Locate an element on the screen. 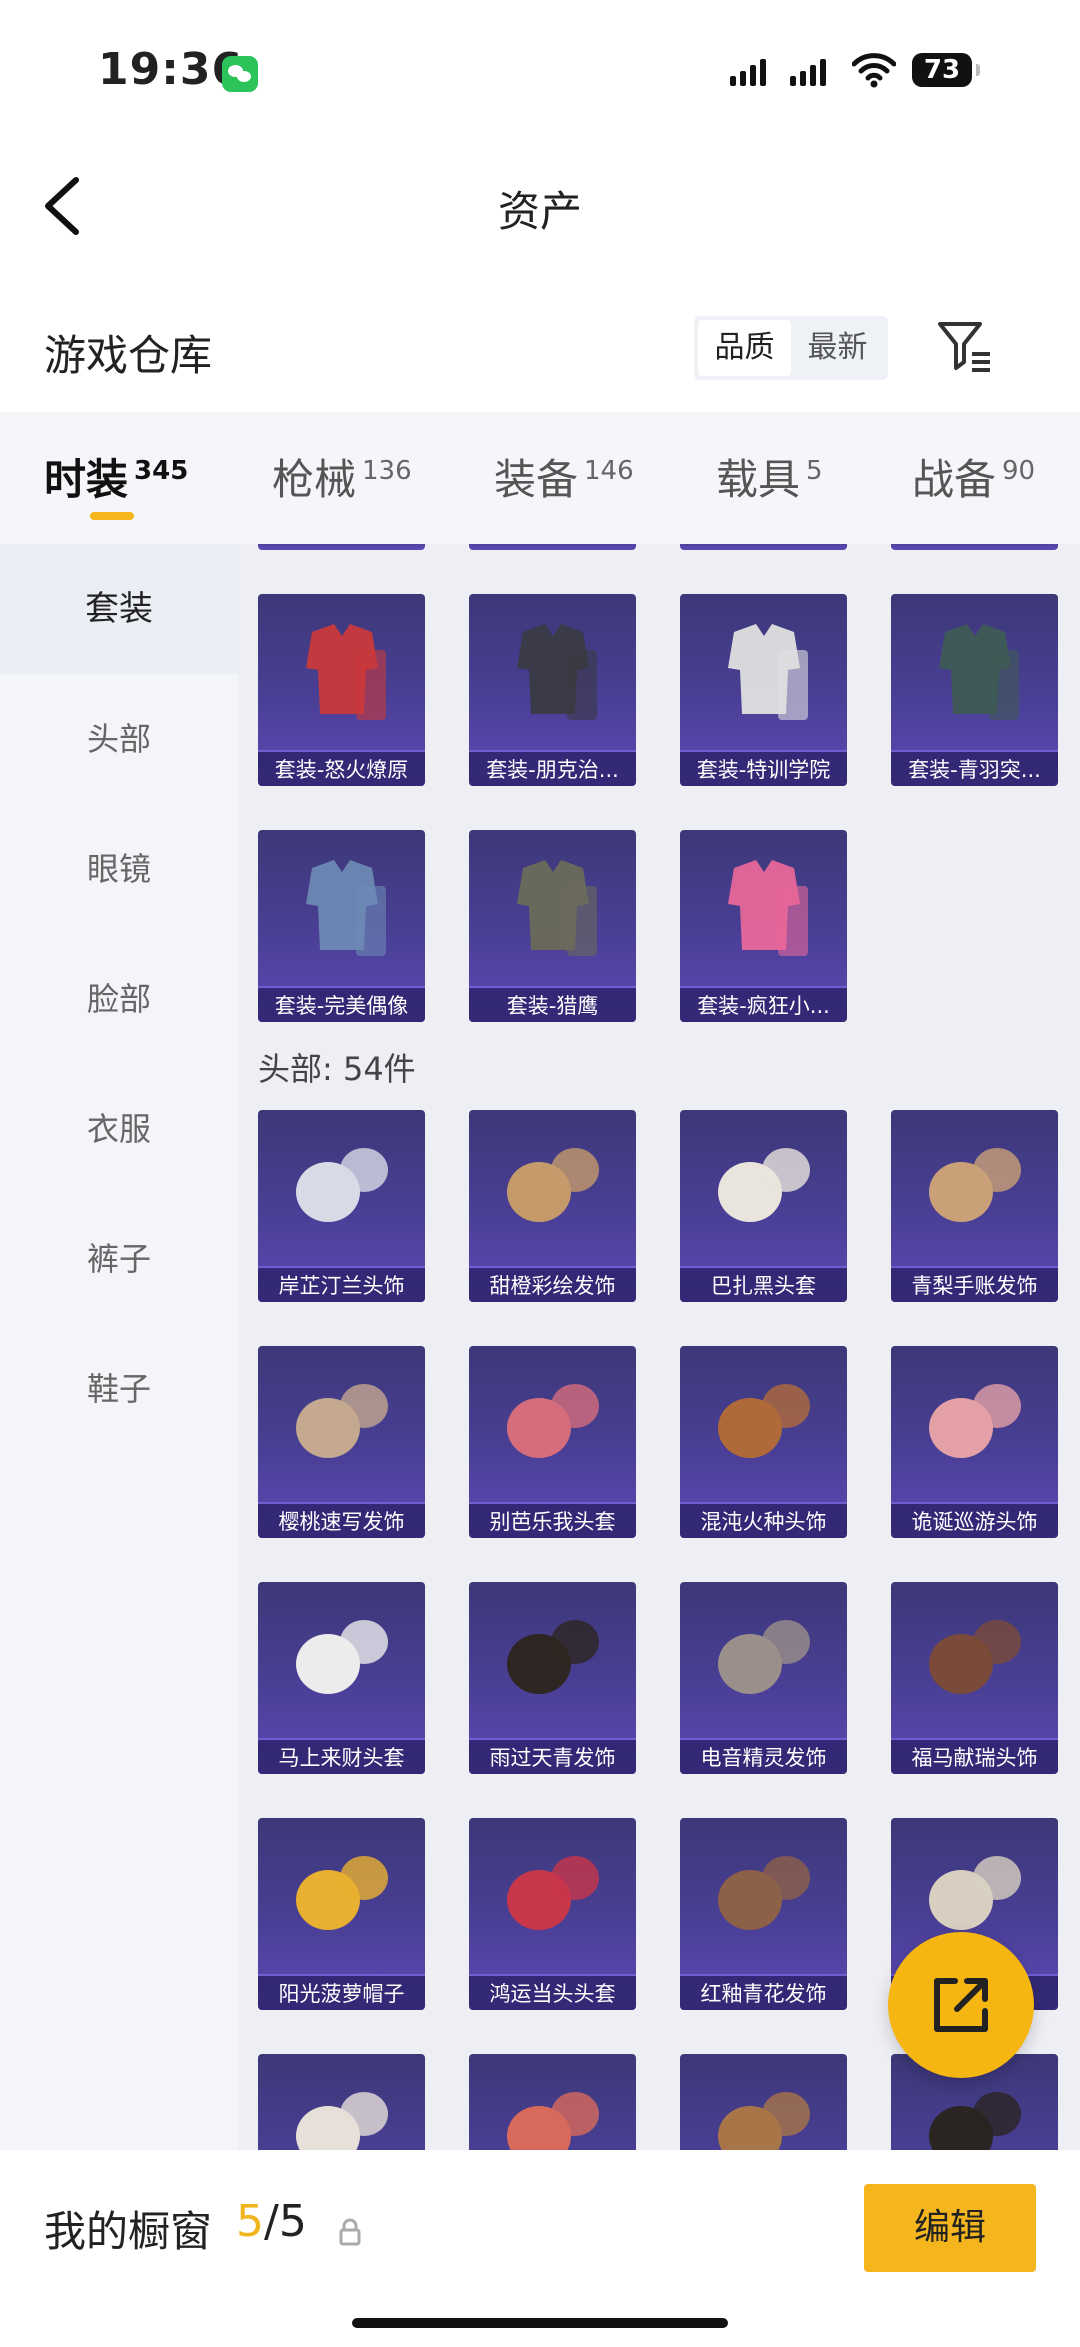 This screenshot has height=2347, width=1080. head-item-card: 电音精灵发饰 is located at coordinates (763, 1678).